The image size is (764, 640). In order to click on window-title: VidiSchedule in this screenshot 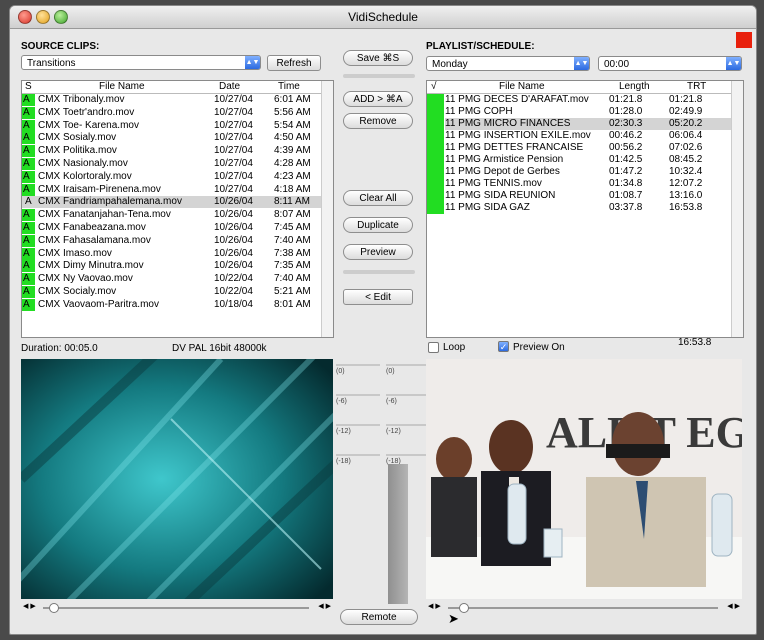, I will do `click(383, 17)`.